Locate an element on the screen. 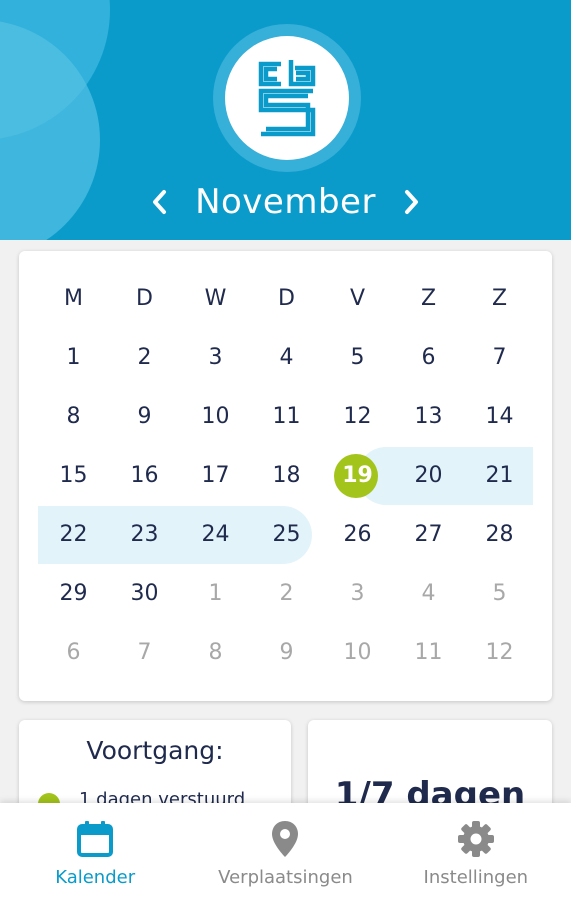 Image resolution: width=571 pixels, height=900 pixels. day-cell: 17 is located at coordinates (215, 475).